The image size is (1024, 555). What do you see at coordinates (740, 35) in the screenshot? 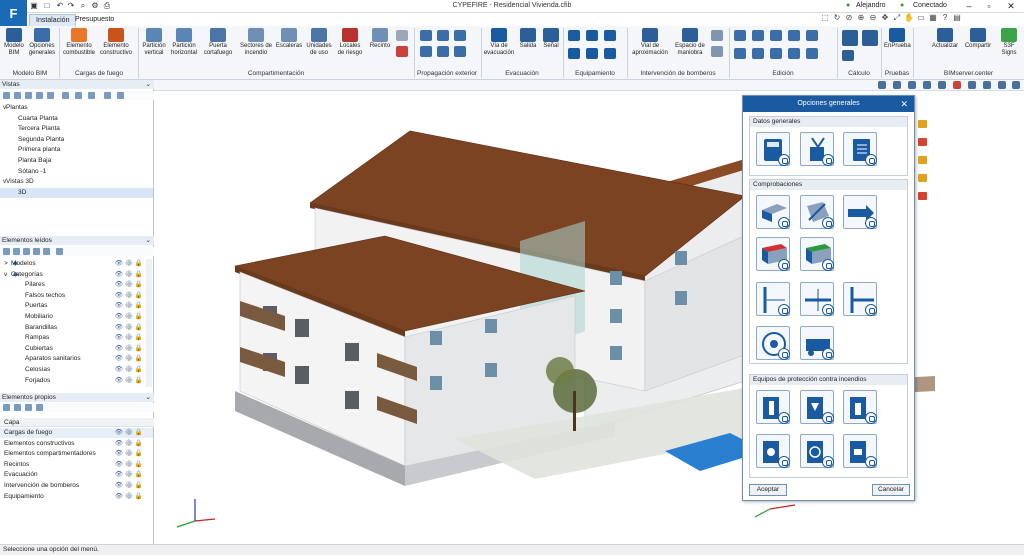
I see `move-icon` at bounding box center [740, 35].